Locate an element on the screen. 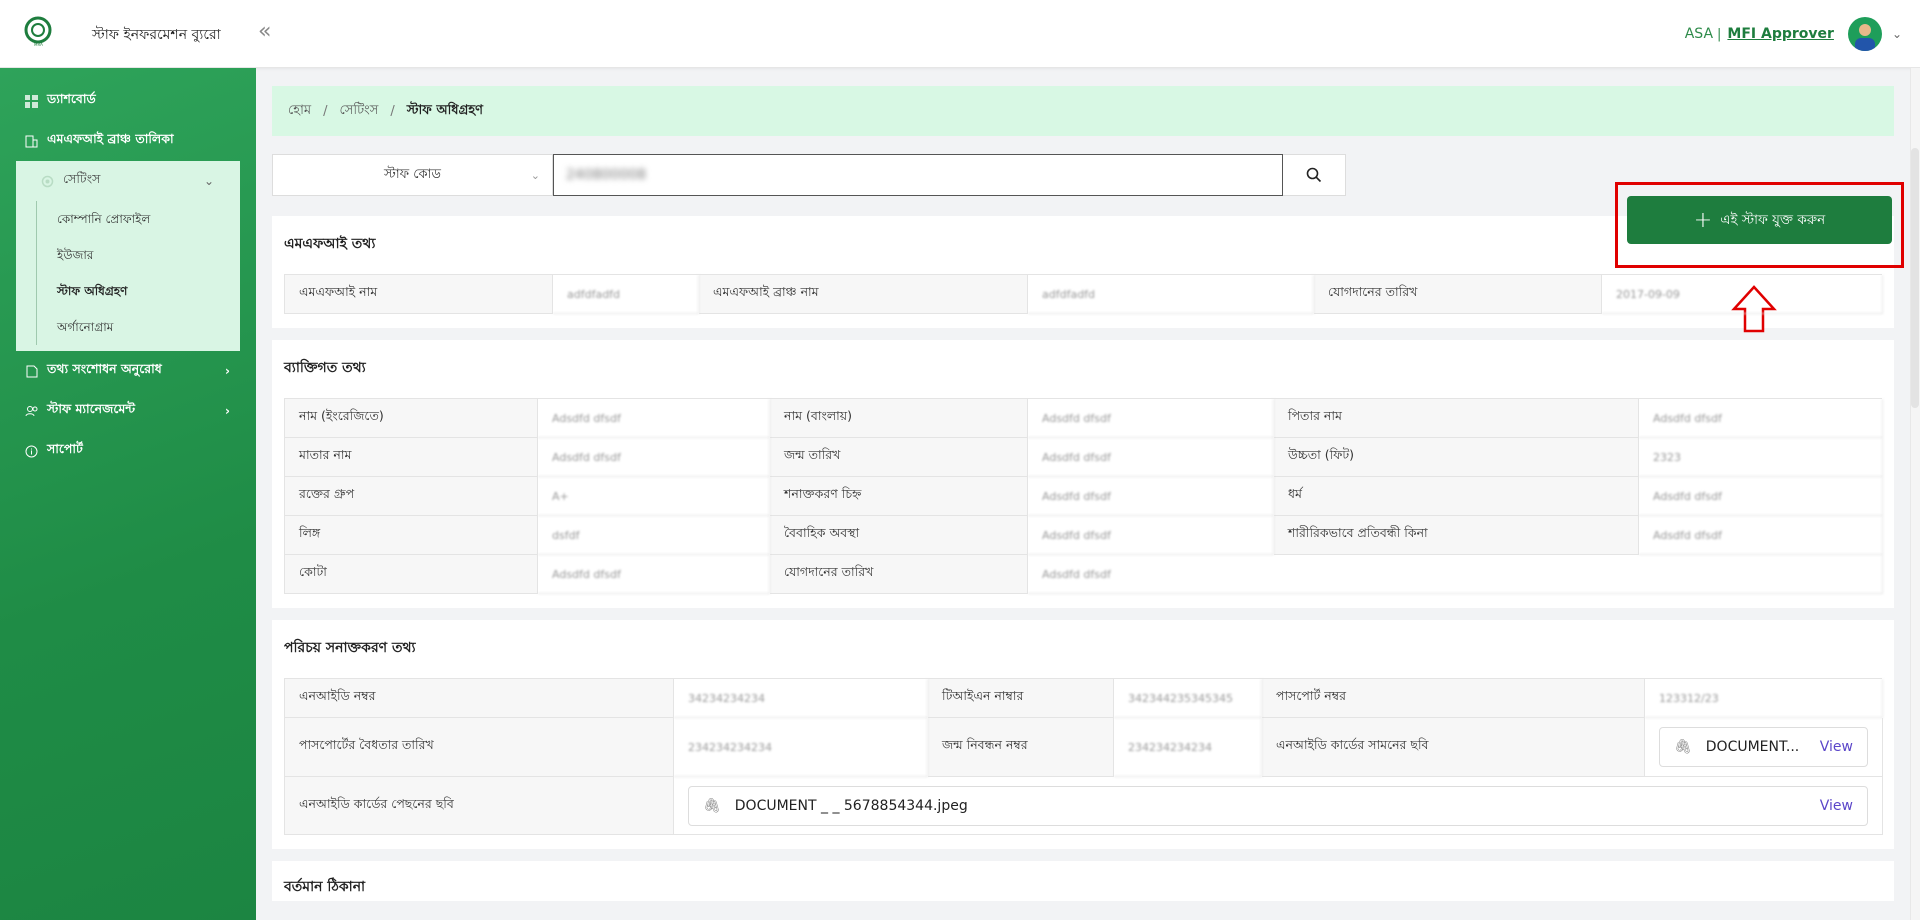 This screenshot has height=920, width=1920. field-value: 123312/23 is located at coordinates (1764, 698).